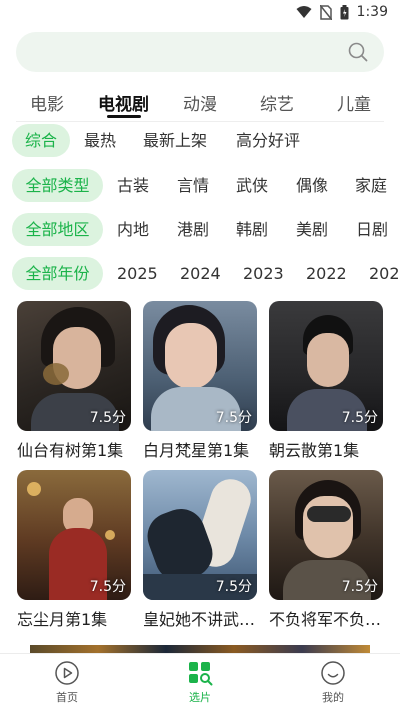 This screenshot has height=712, width=400. What do you see at coordinates (70, 450) in the screenshot?
I see `show-title: 仙台有树第1集` at bounding box center [70, 450].